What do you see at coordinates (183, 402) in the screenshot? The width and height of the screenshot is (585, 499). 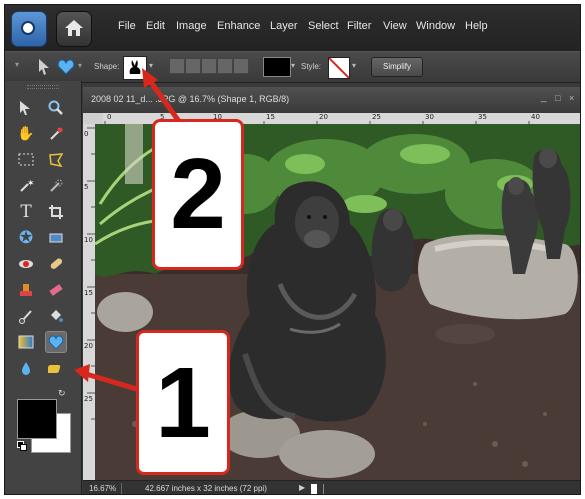 I see `callout-one: 1` at bounding box center [183, 402].